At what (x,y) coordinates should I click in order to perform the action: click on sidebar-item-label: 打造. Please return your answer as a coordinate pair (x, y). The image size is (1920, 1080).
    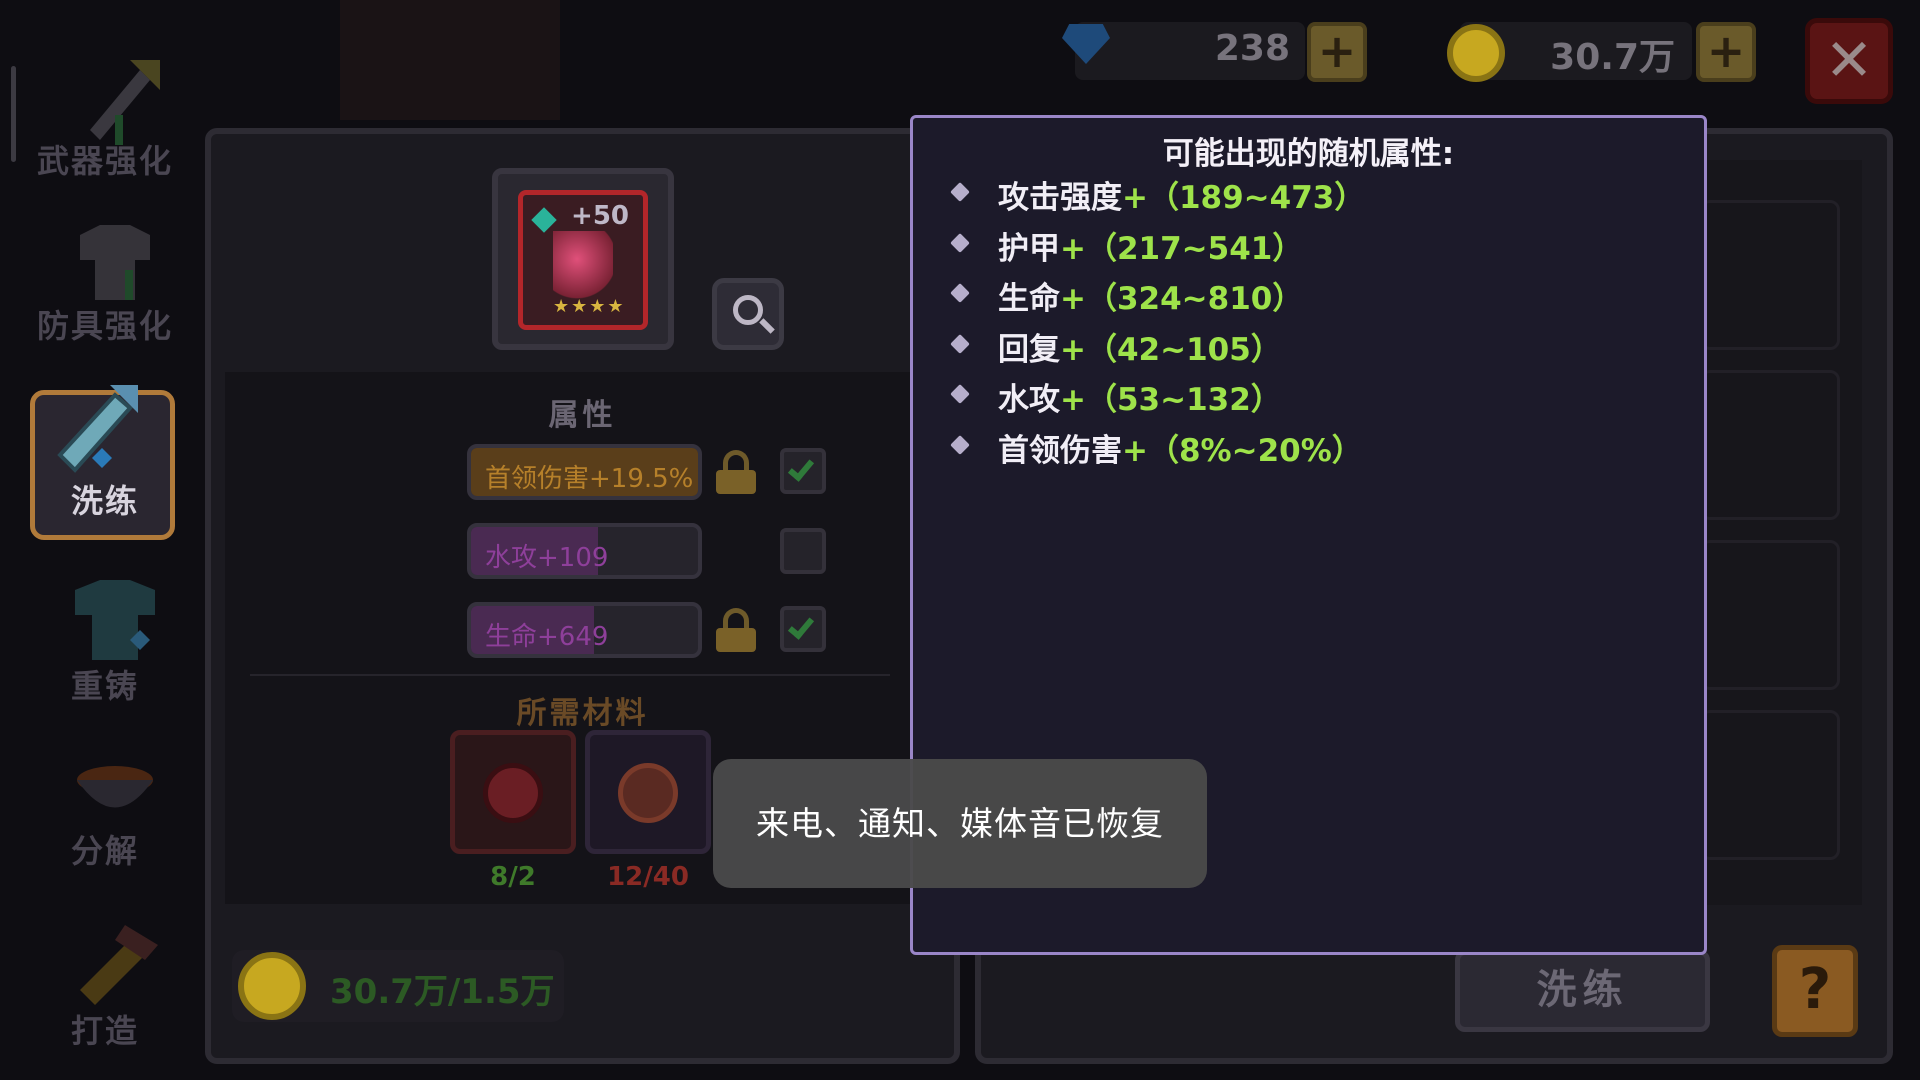
    Looking at the image, I should click on (104, 1031).